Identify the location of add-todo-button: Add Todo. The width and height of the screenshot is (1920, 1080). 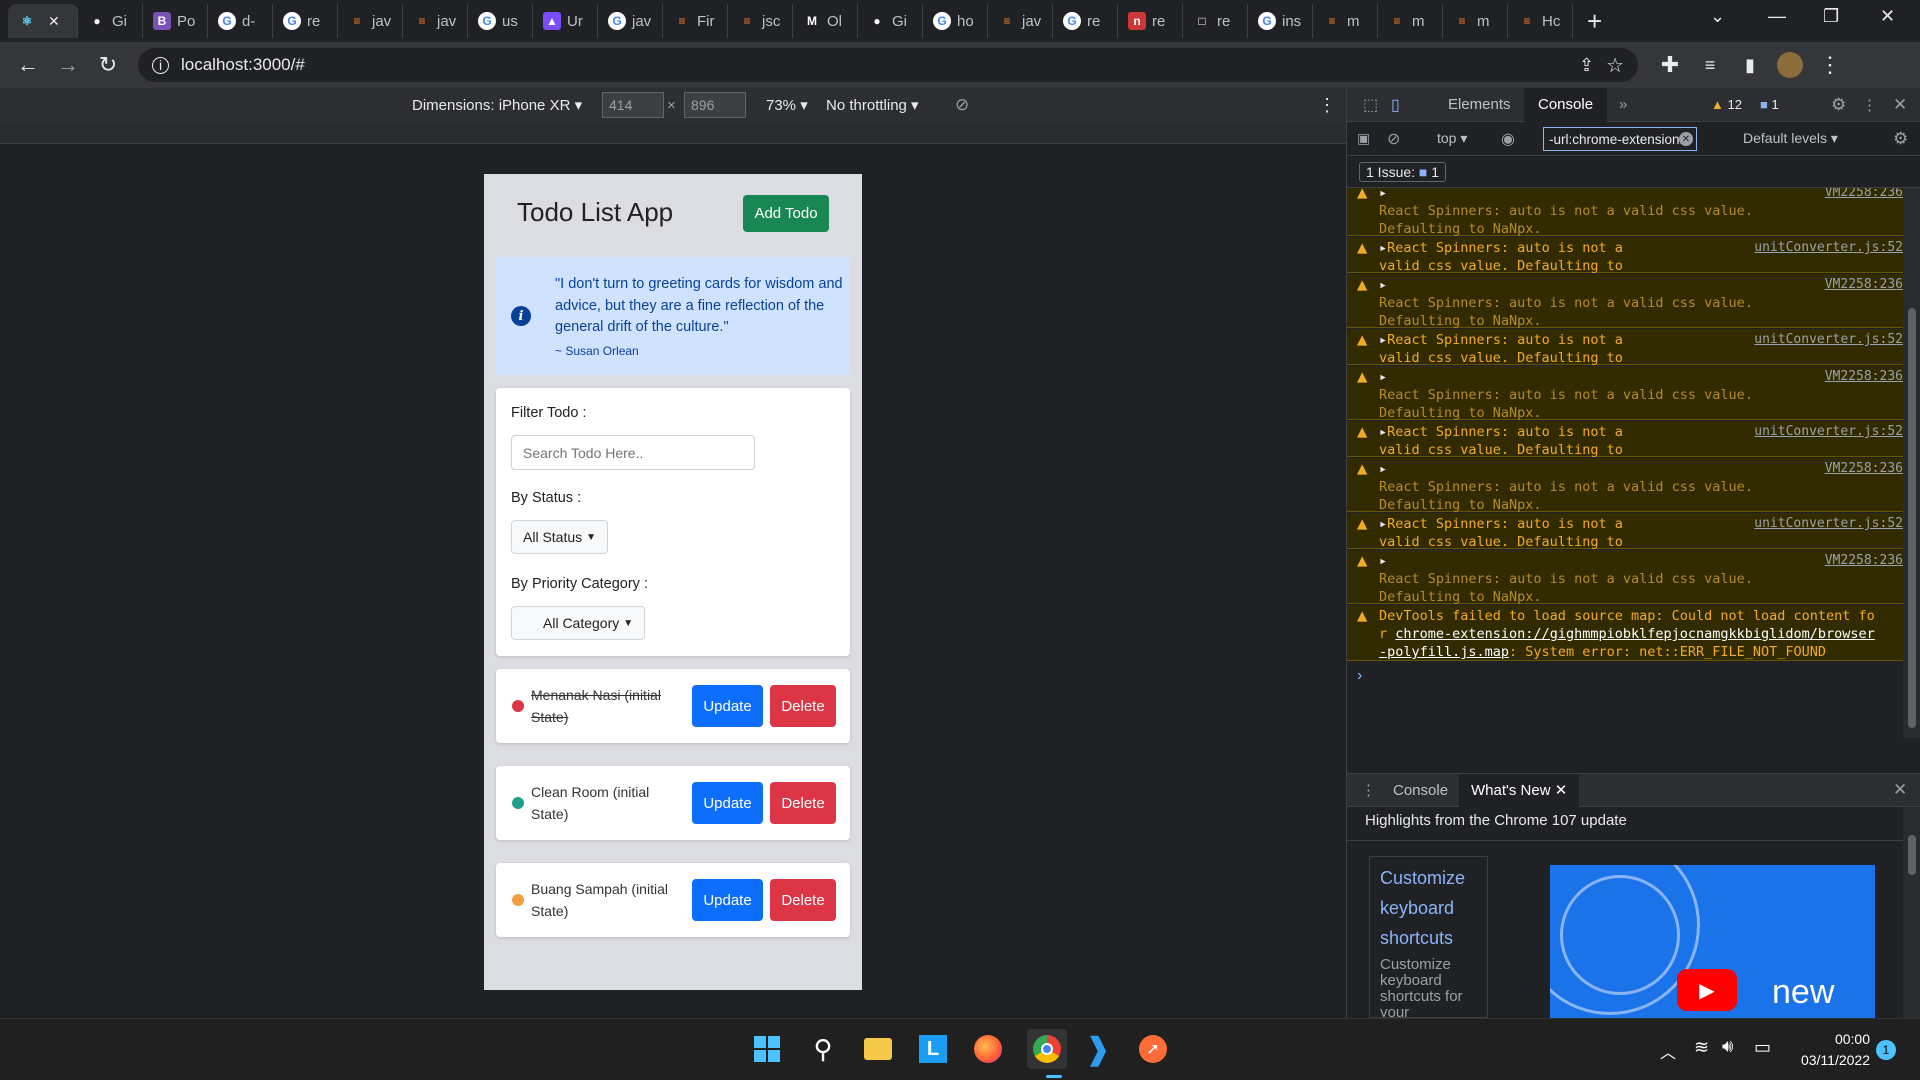
(786, 213).